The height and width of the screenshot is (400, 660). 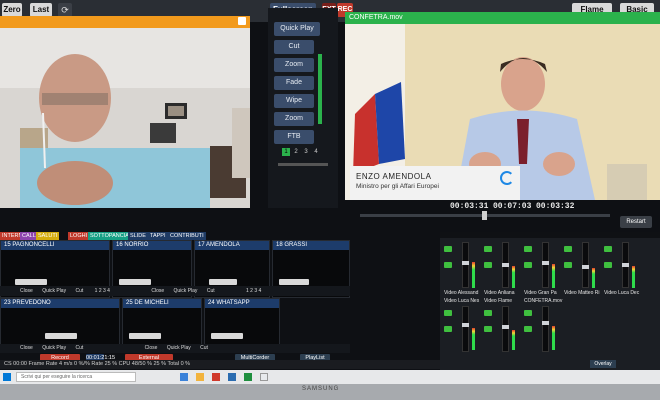 I want to click on zoom2-button: Zoom, so click(x=294, y=119).